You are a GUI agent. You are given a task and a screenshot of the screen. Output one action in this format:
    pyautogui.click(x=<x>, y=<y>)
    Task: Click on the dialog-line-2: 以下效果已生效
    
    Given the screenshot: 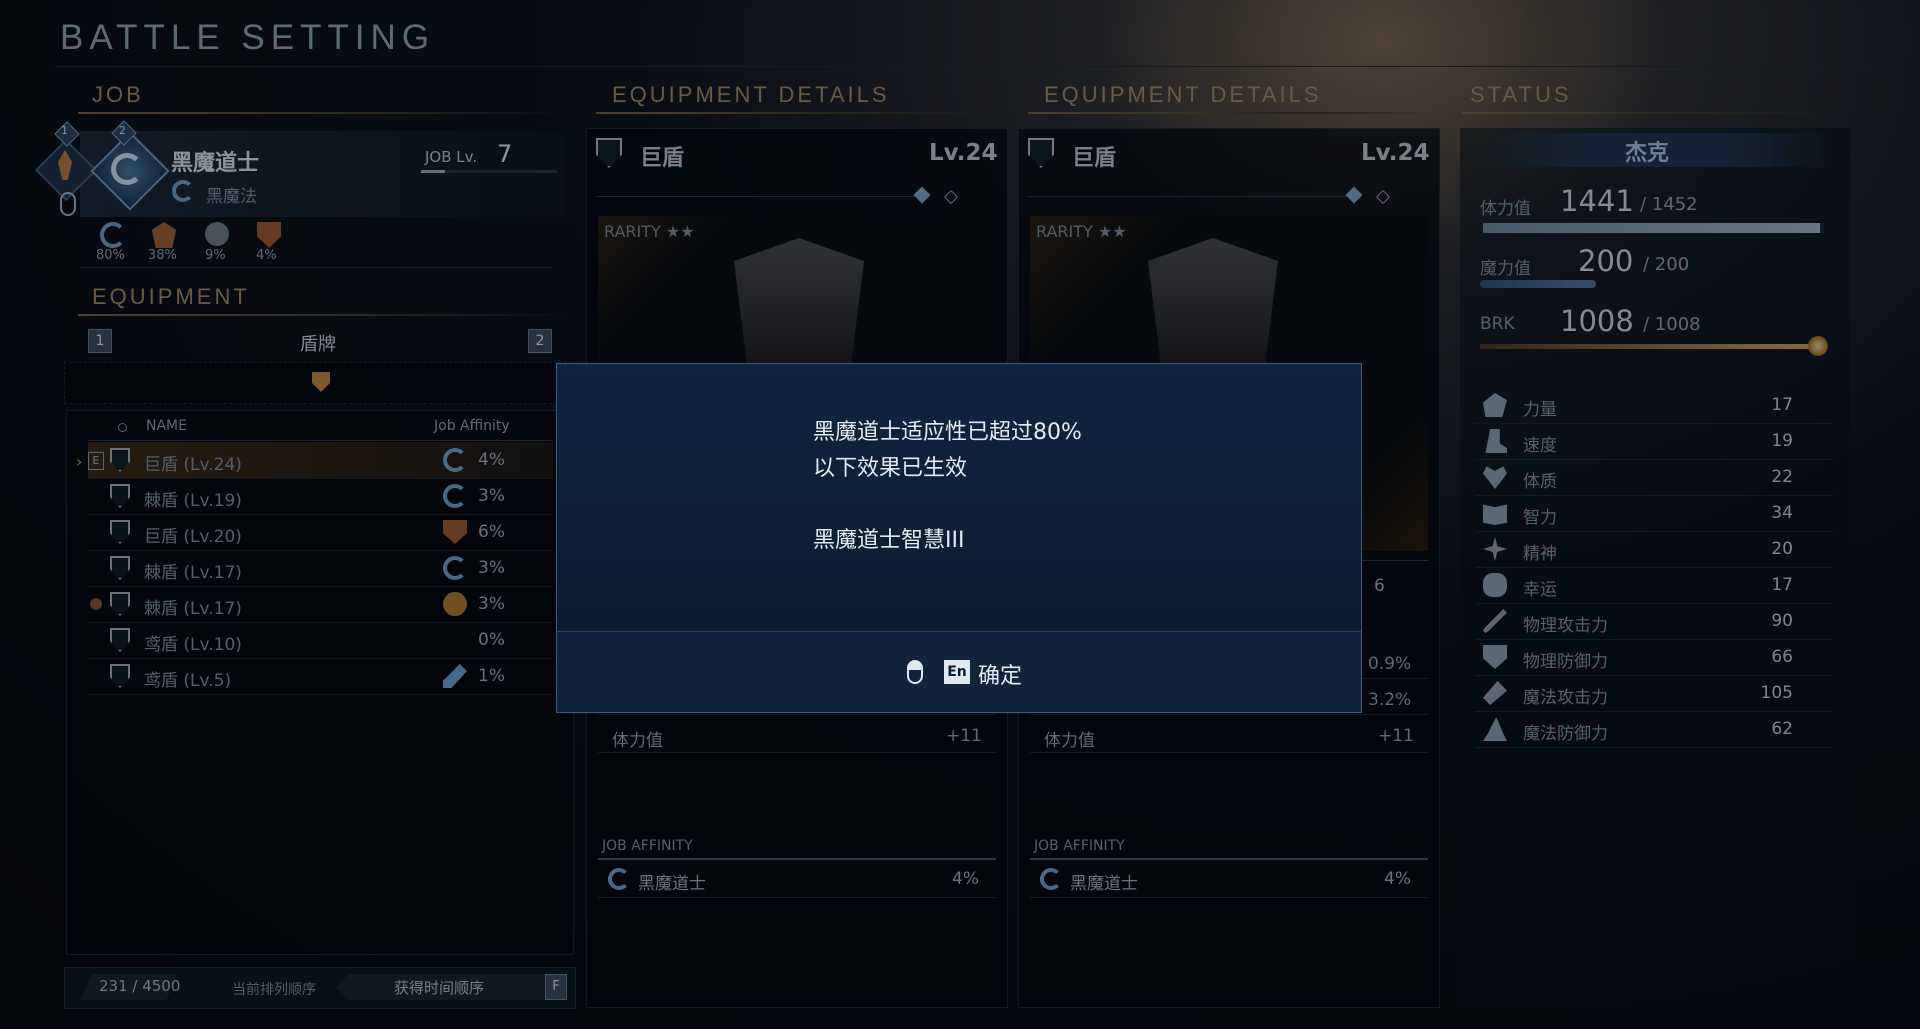 What is the action you would take?
    pyautogui.click(x=890, y=468)
    